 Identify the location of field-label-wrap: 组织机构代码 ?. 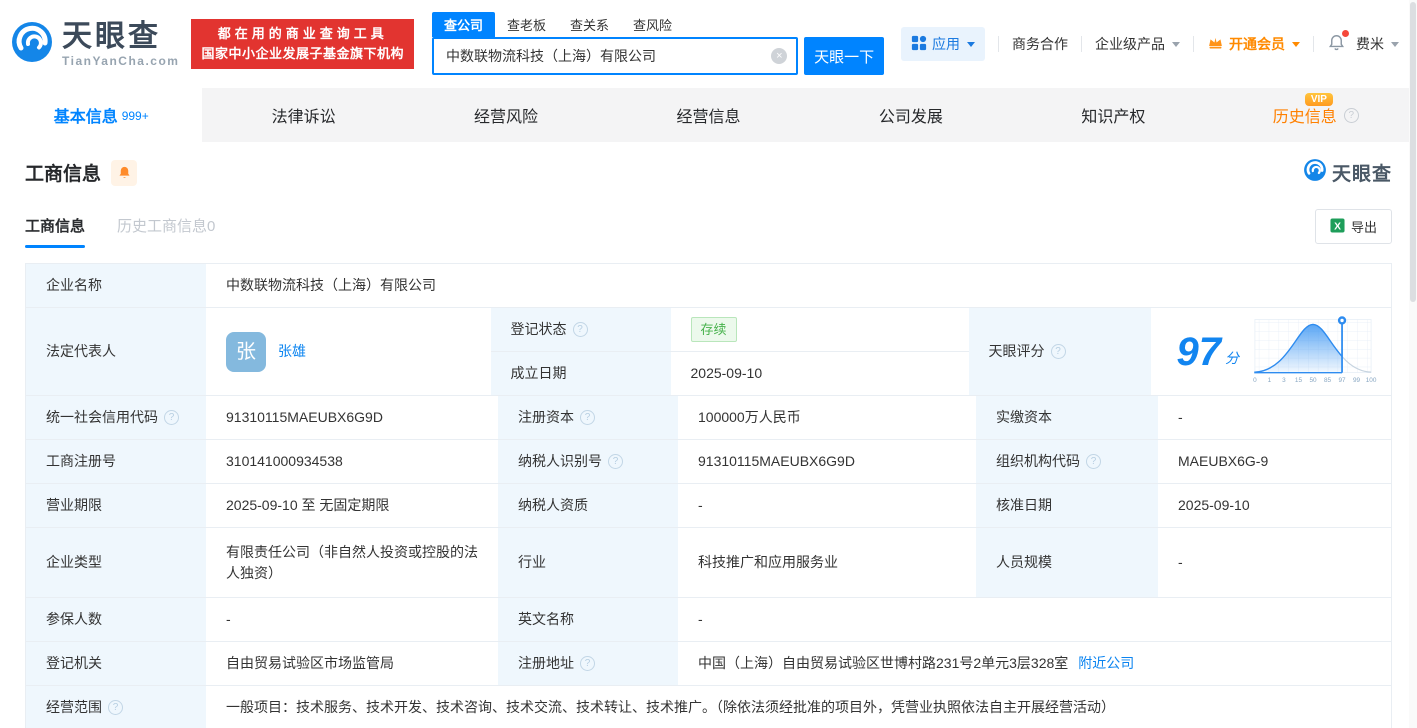
(1067, 461).